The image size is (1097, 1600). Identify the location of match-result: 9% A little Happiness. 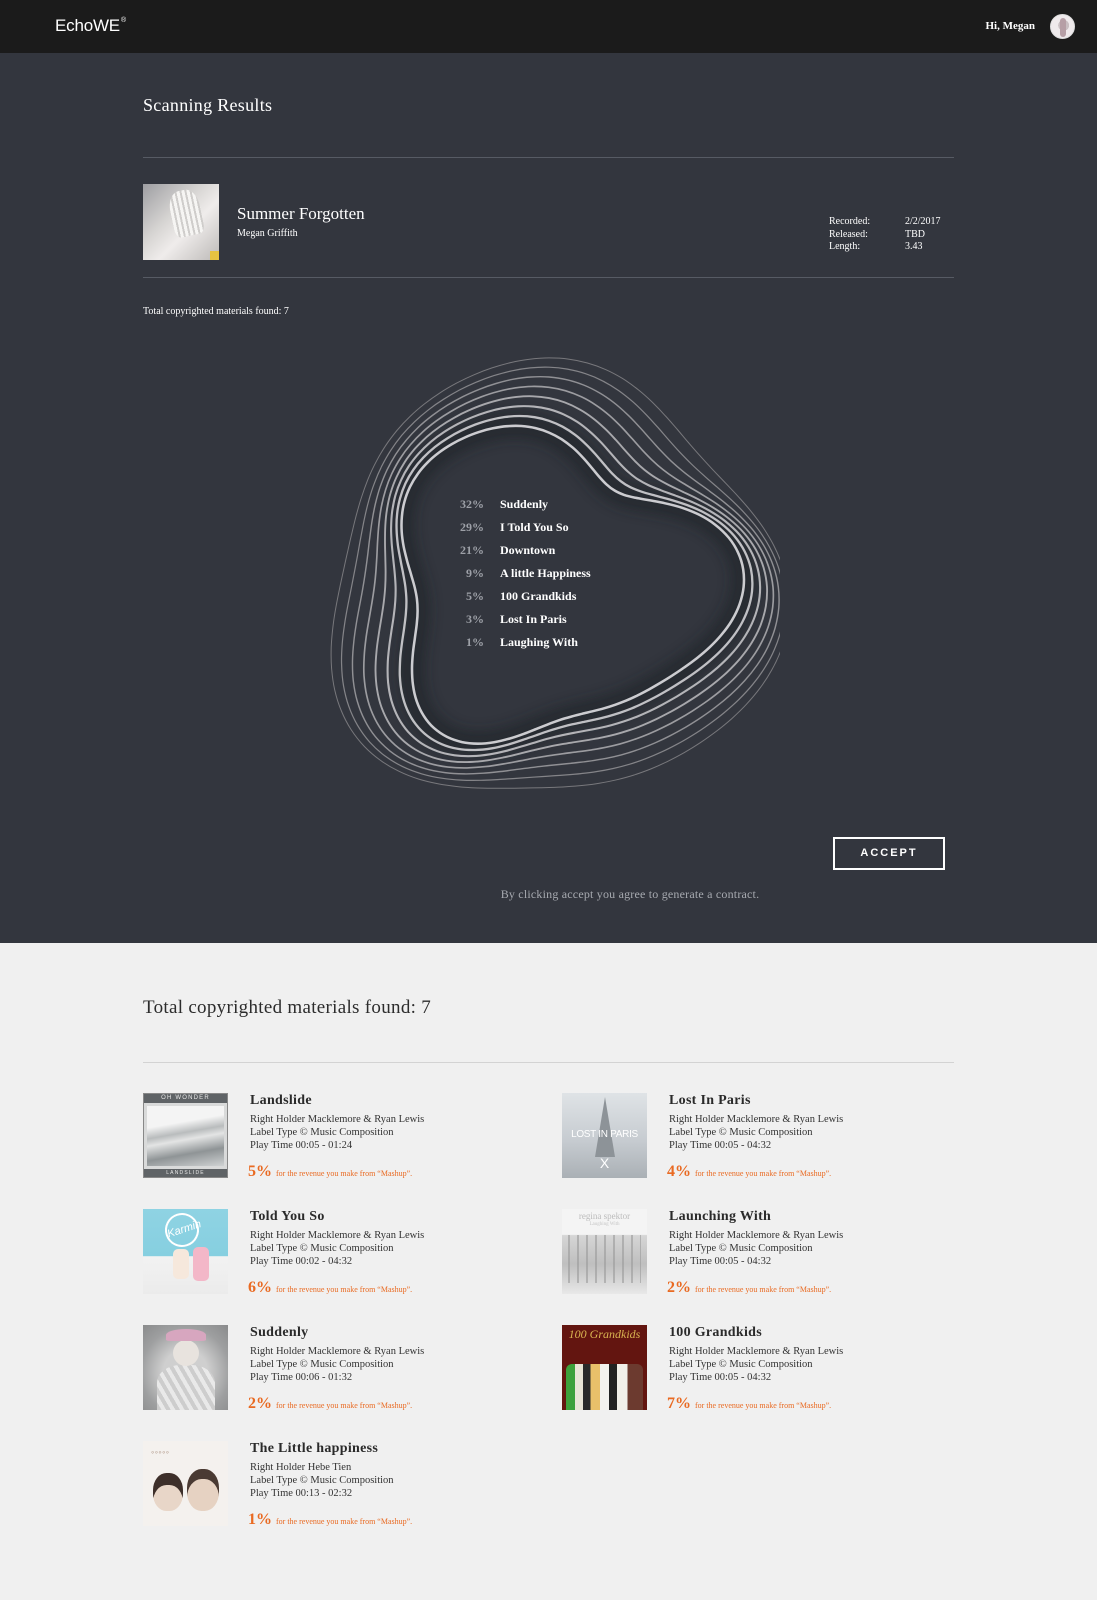
(540, 573).